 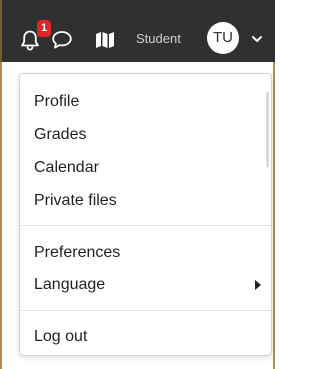 I want to click on top-navbar: 1 Student TU, so click(x=137, y=31).